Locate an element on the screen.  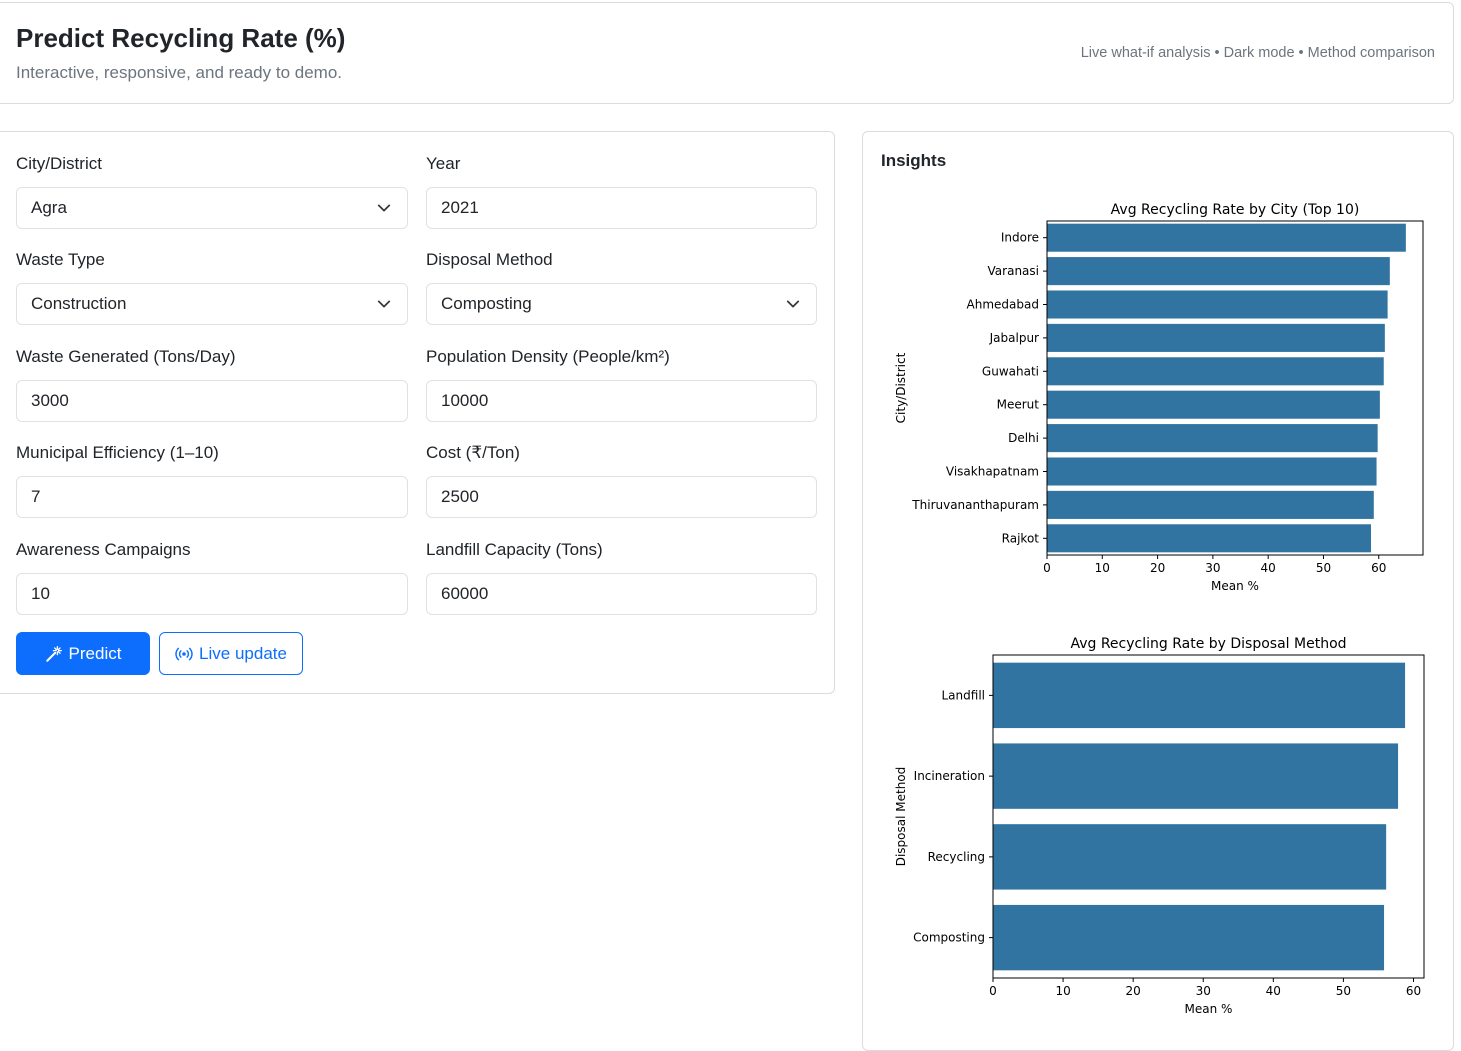
population-density-label: Population Density (People/km²) is located at coordinates (548, 356).